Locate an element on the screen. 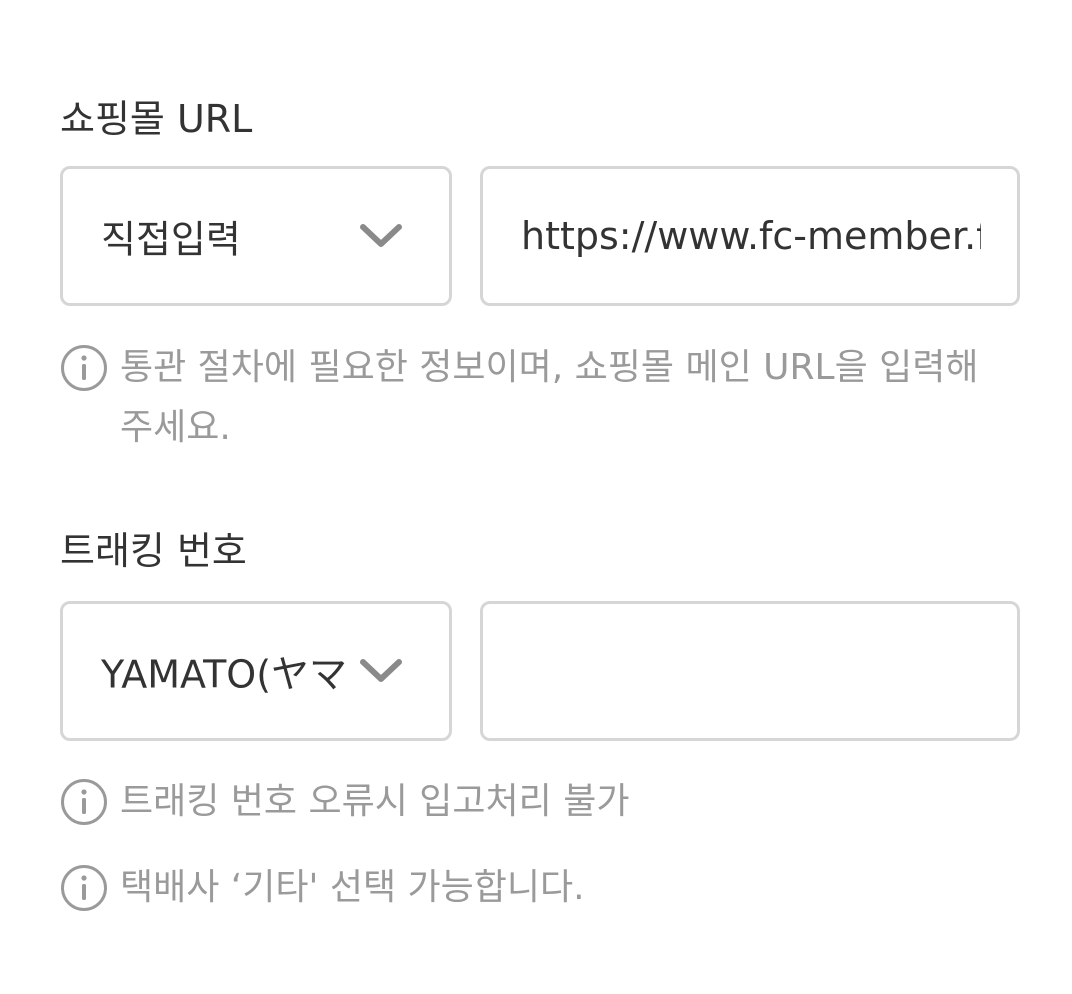 This screenshot has height=994, width=1072. tracking-hint-error: 트래킹 번호 오류시 입고처리 불가 is located at coordinates (540, 802).